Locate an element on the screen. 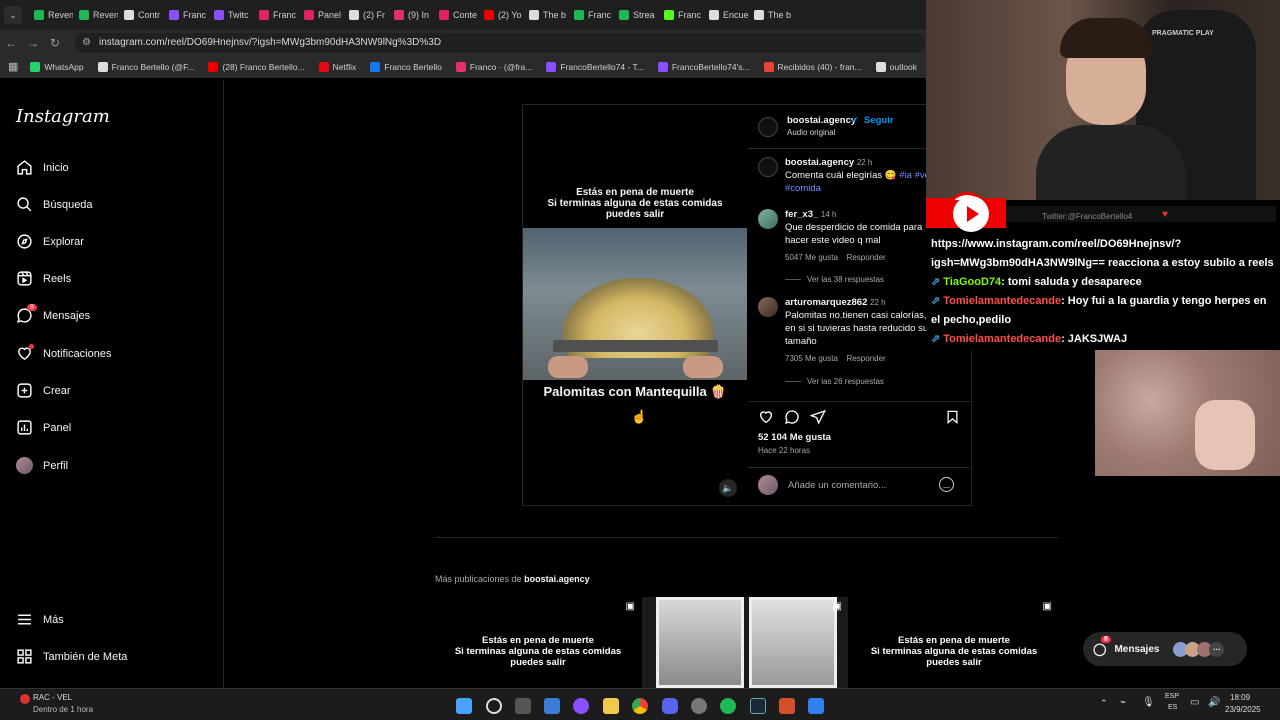 Image resolution: width=1280 pixels, height=720 pixels. bookmark-item: WhatsApp is located at coordinates (57, 66).